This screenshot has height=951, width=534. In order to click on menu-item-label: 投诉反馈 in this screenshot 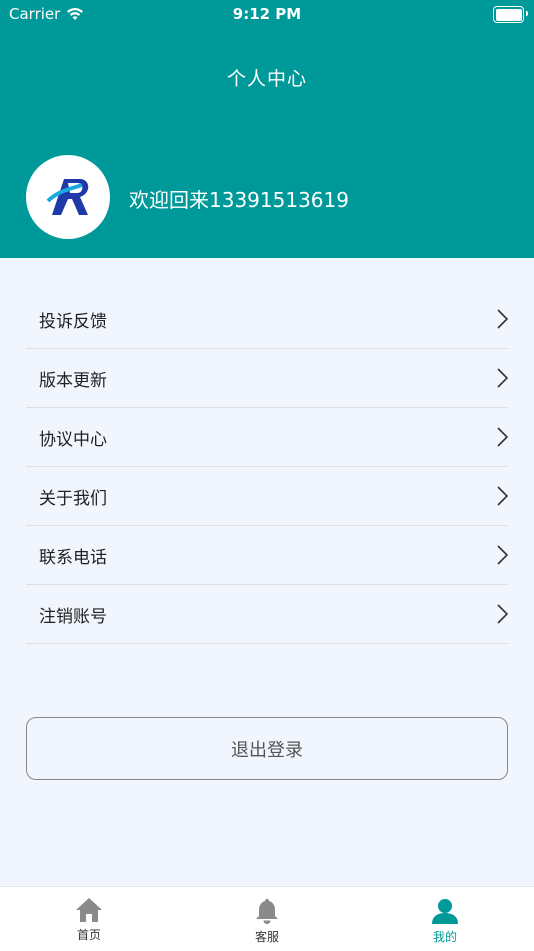, I will do `click(73, 321)`.